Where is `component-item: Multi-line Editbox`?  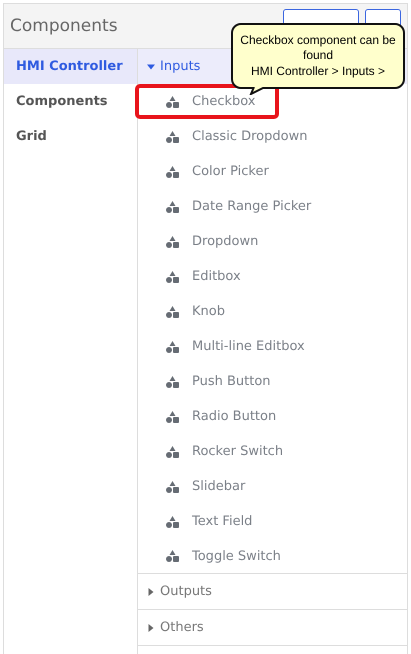
component-item: Multi-line Editbox is located at coordinates (272, 346).